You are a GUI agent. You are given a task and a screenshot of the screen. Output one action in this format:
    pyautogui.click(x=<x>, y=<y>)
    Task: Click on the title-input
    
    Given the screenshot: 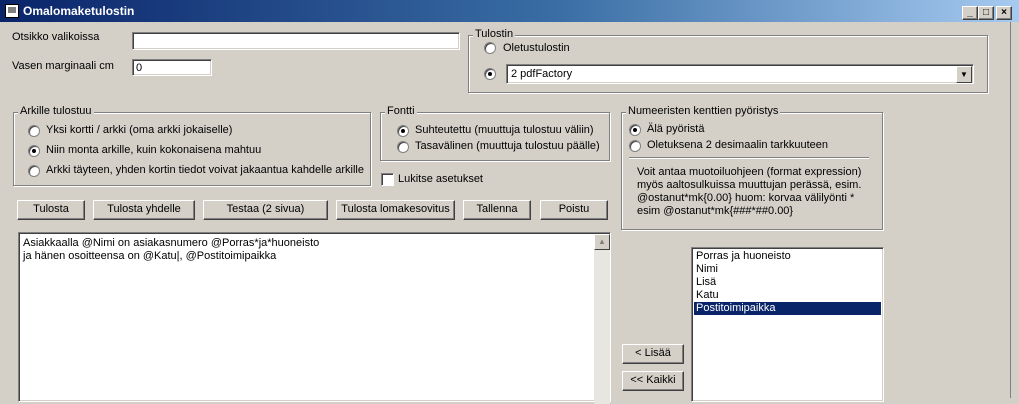 What is the action you would take?
    pyautogui.click(x=296, y=41)
    